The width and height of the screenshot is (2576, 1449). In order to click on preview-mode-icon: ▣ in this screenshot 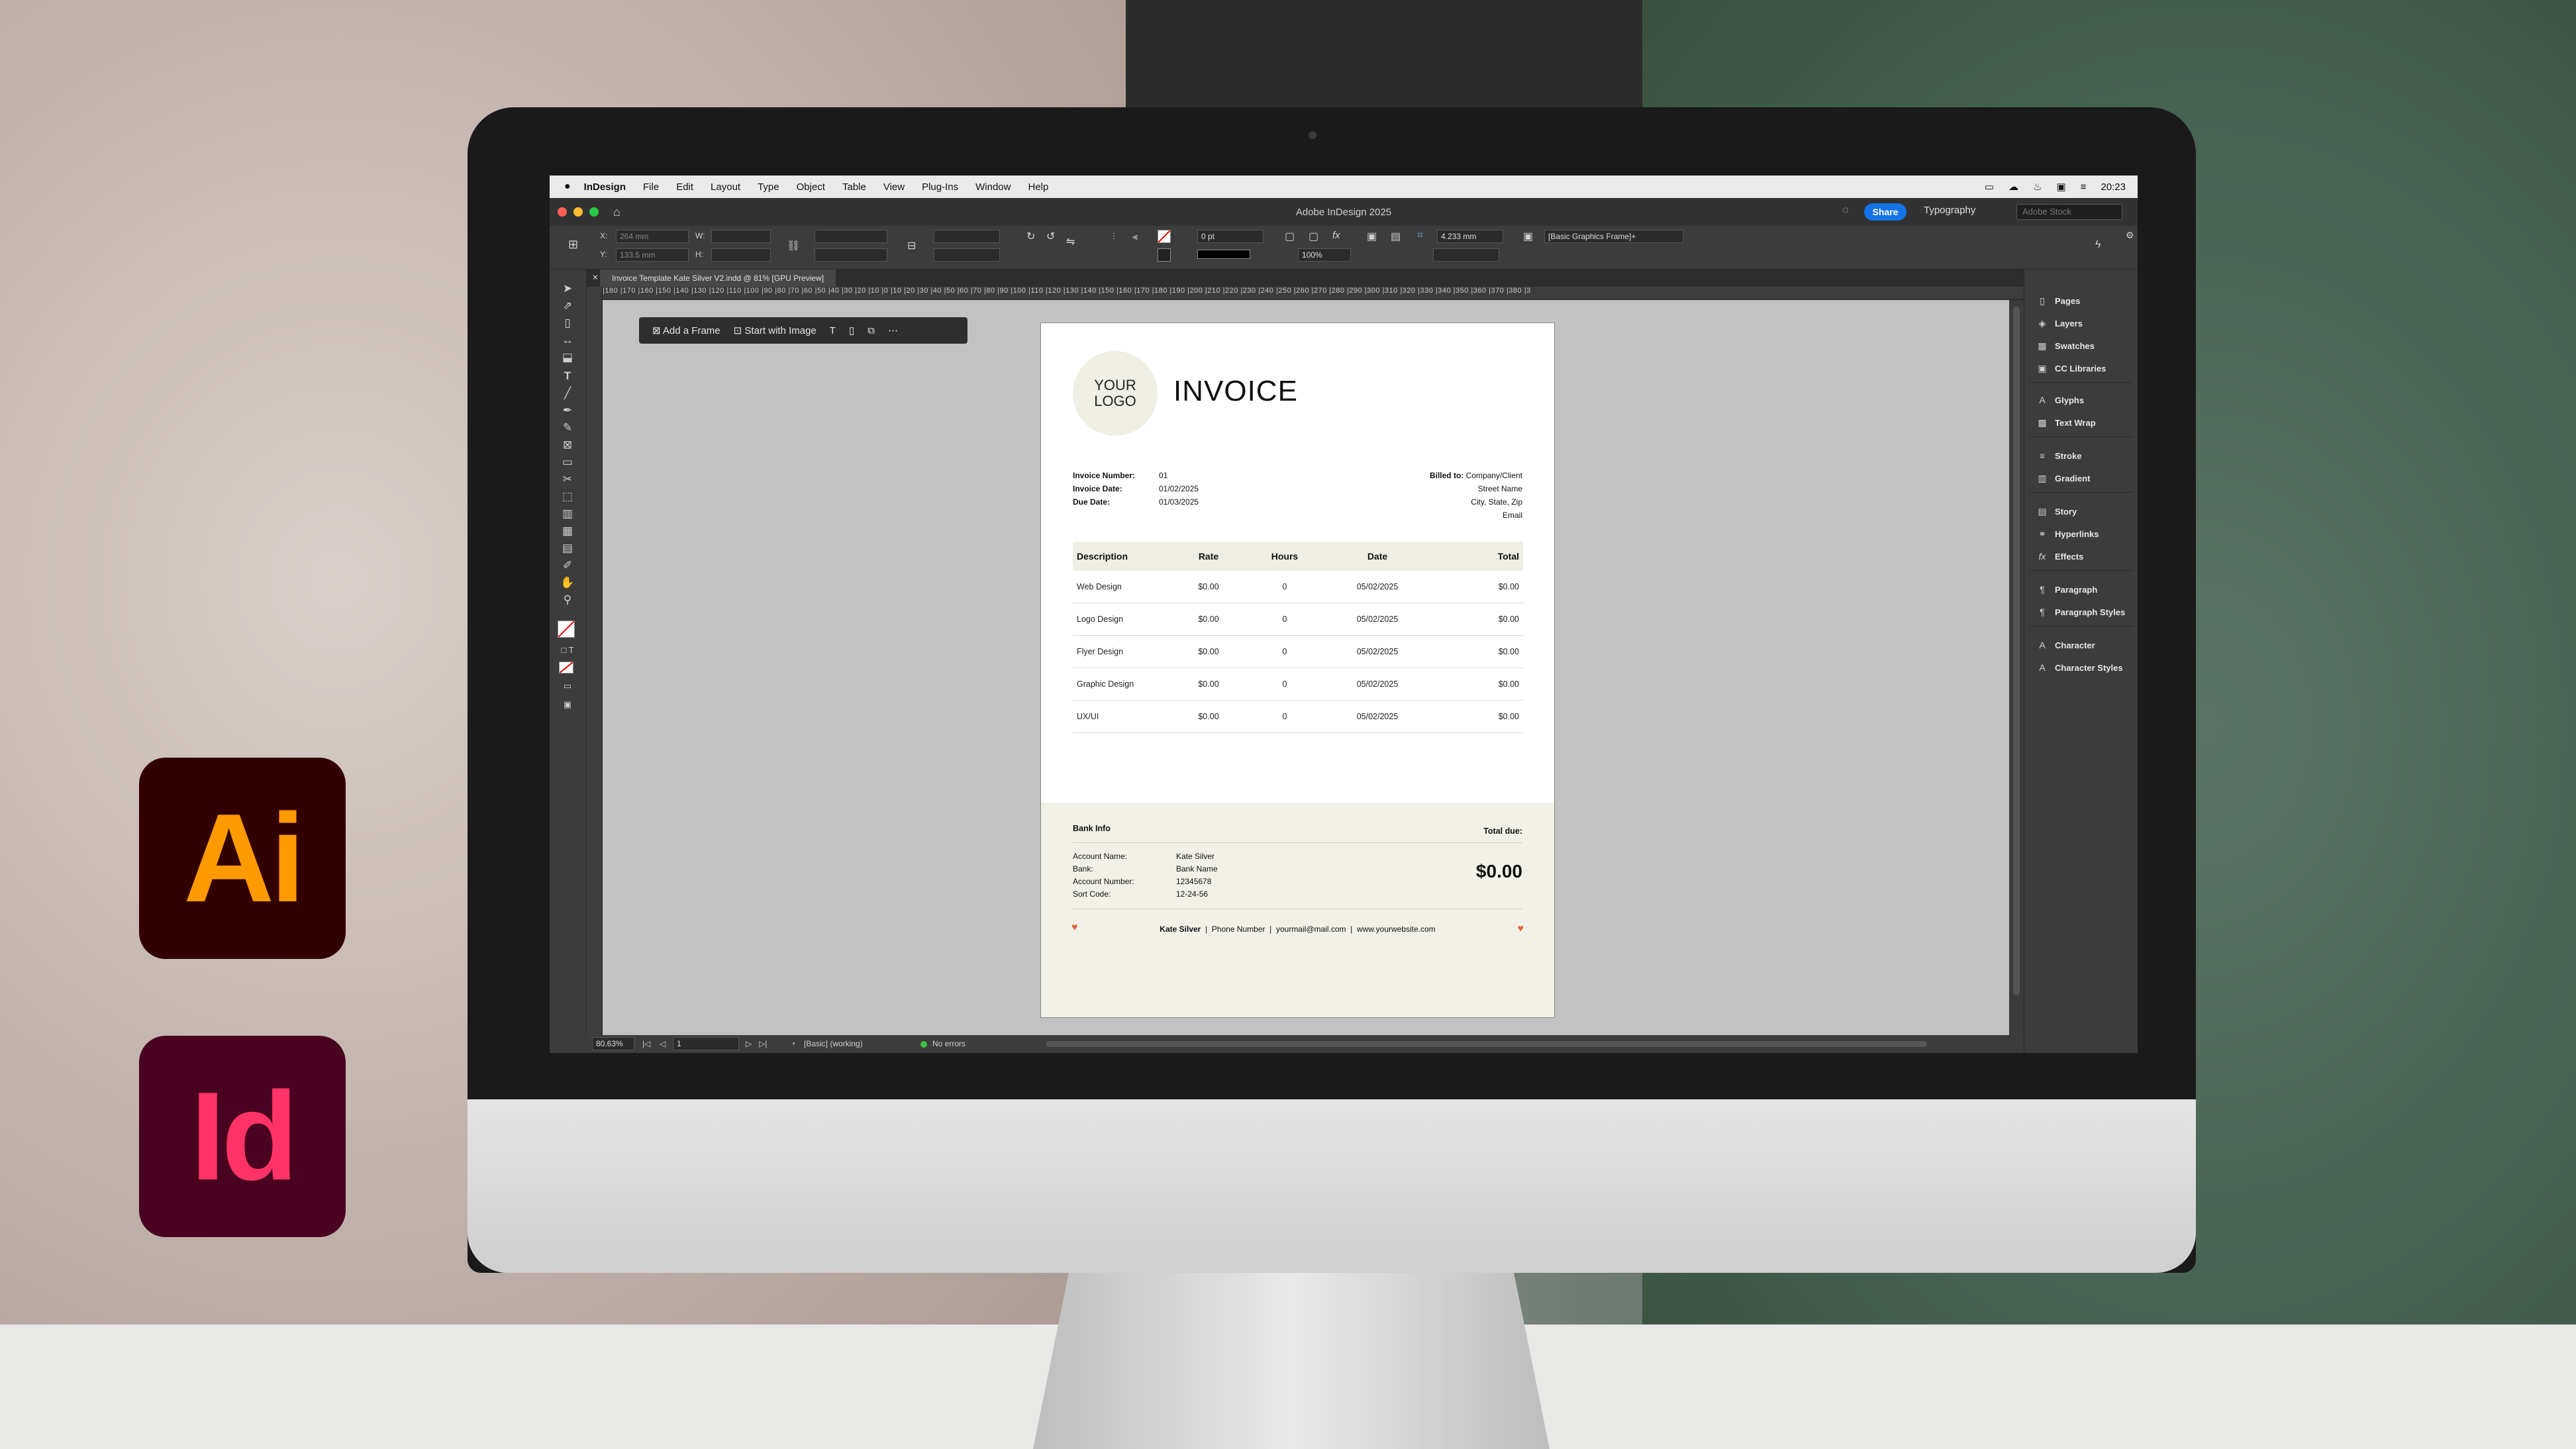, I will do `click(567, 705)`.